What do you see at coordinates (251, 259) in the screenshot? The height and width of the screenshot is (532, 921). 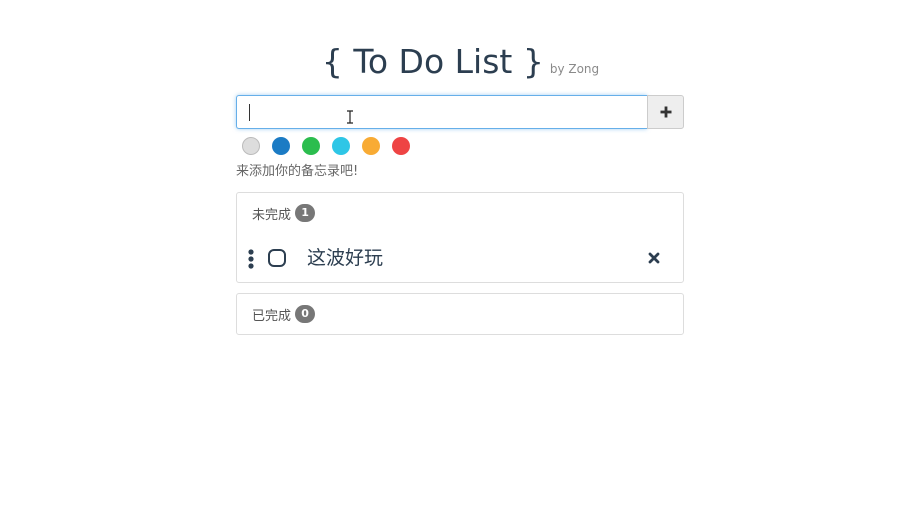 I see `drag-handle-icon` at bounding box center [251, 259].